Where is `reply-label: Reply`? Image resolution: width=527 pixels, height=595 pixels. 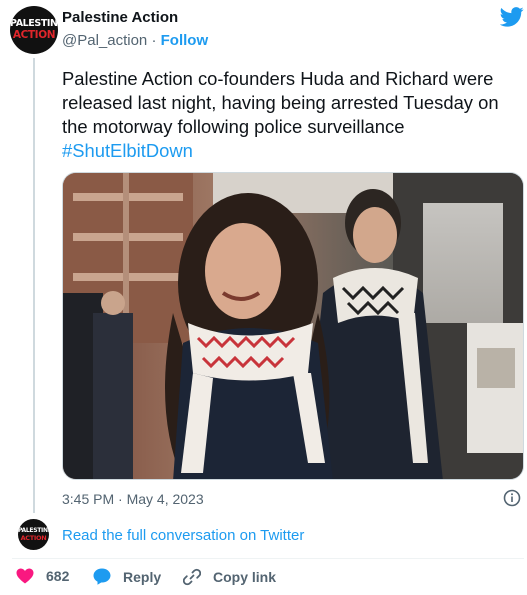
reply-label: Reply is located at coordinates (142, 576).